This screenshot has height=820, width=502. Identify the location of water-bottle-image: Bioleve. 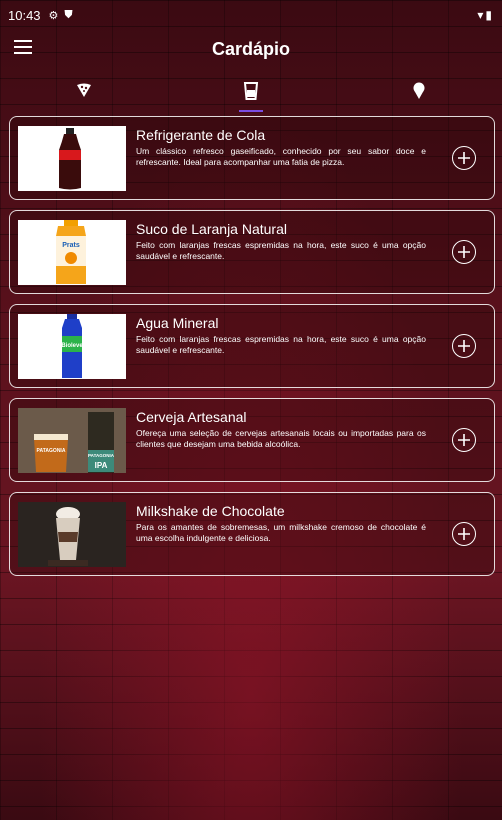
(72, 346).